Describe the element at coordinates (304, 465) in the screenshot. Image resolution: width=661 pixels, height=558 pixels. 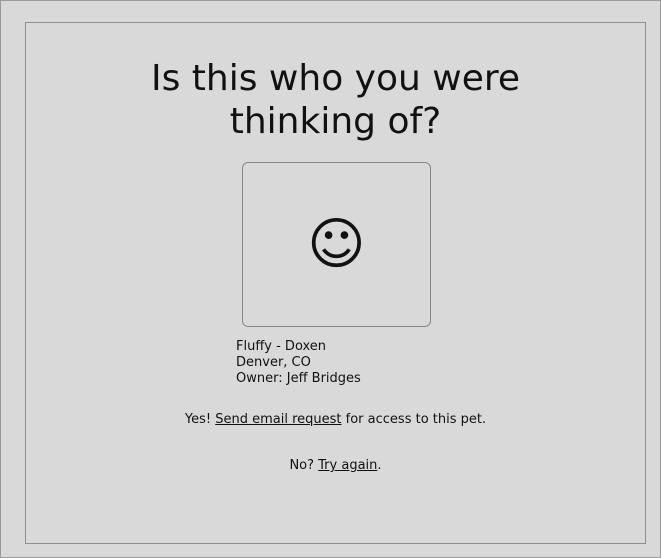
I see `retry-prompt-prefix: No?` at that location.